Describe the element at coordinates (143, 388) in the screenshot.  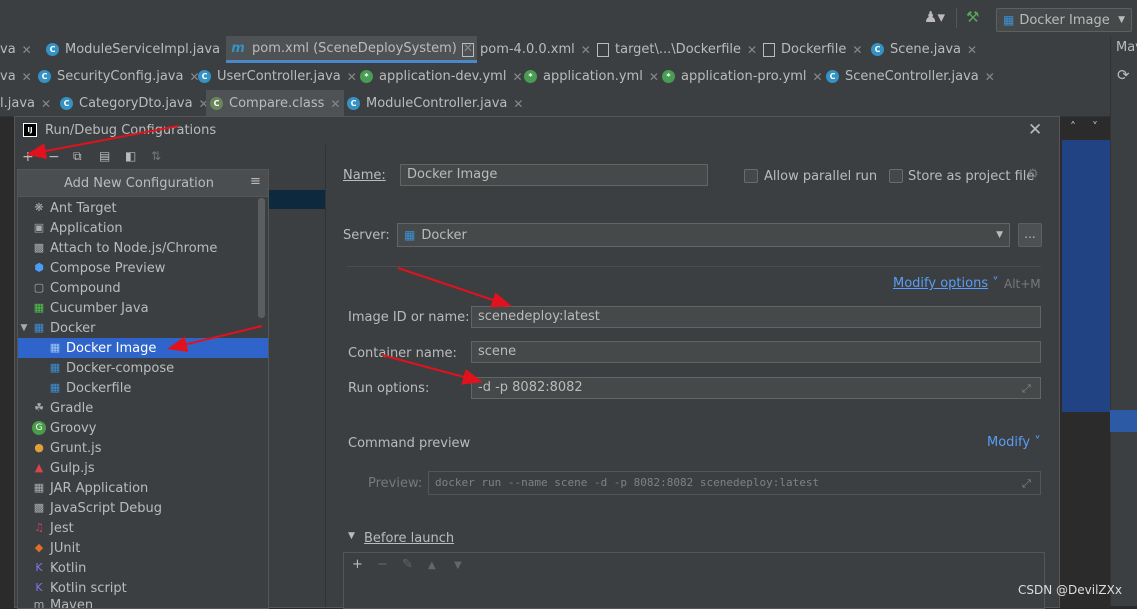
I see `list-item-dockerfile: ▦ Dockerfile` at that location.